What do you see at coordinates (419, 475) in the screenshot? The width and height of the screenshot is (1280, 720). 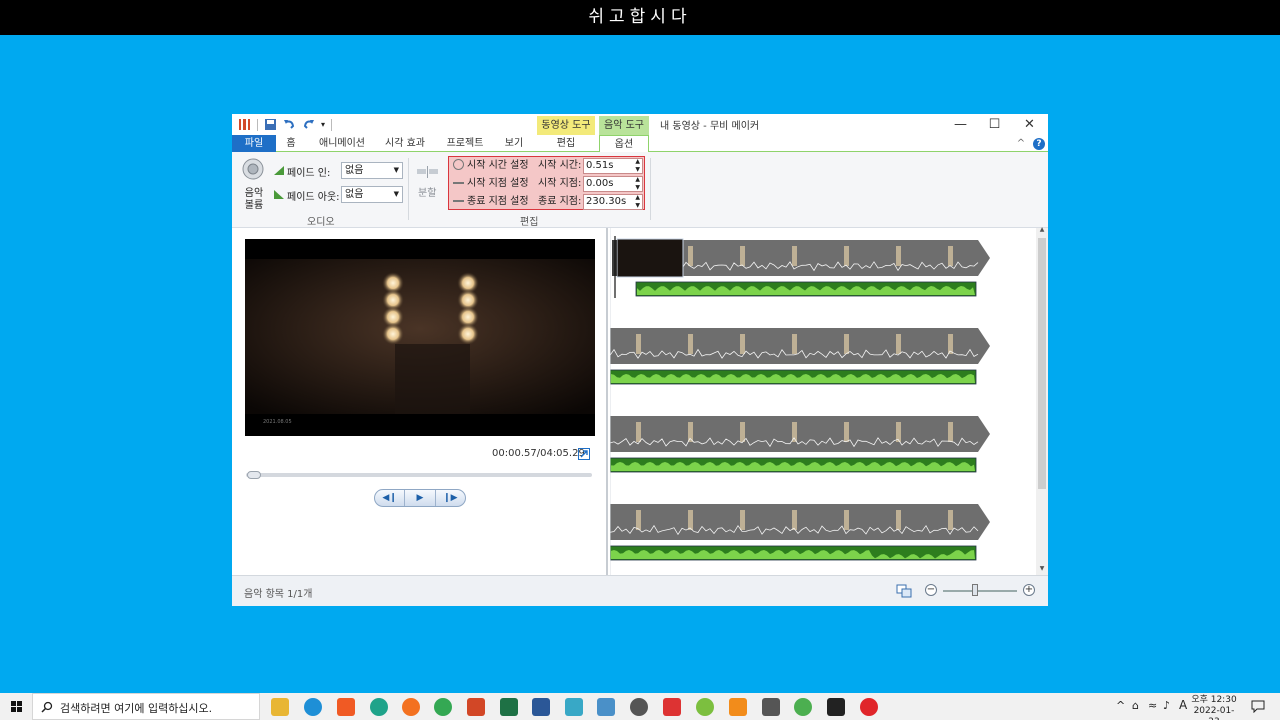 I see `seek-bar` at bounding box center [419, 475].